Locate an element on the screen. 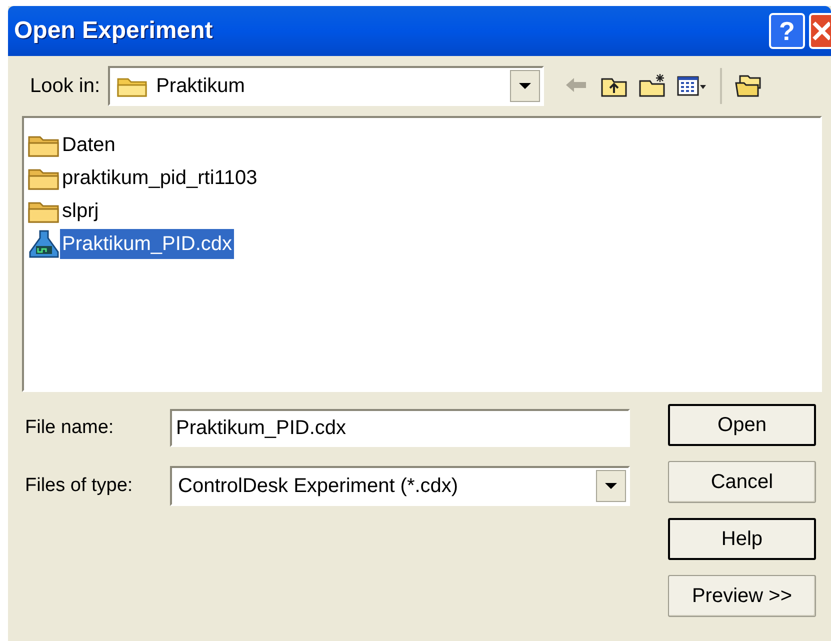 This screenshot has width=831, height=641. file-name-label: File name: is located at coordinates (70, 428).